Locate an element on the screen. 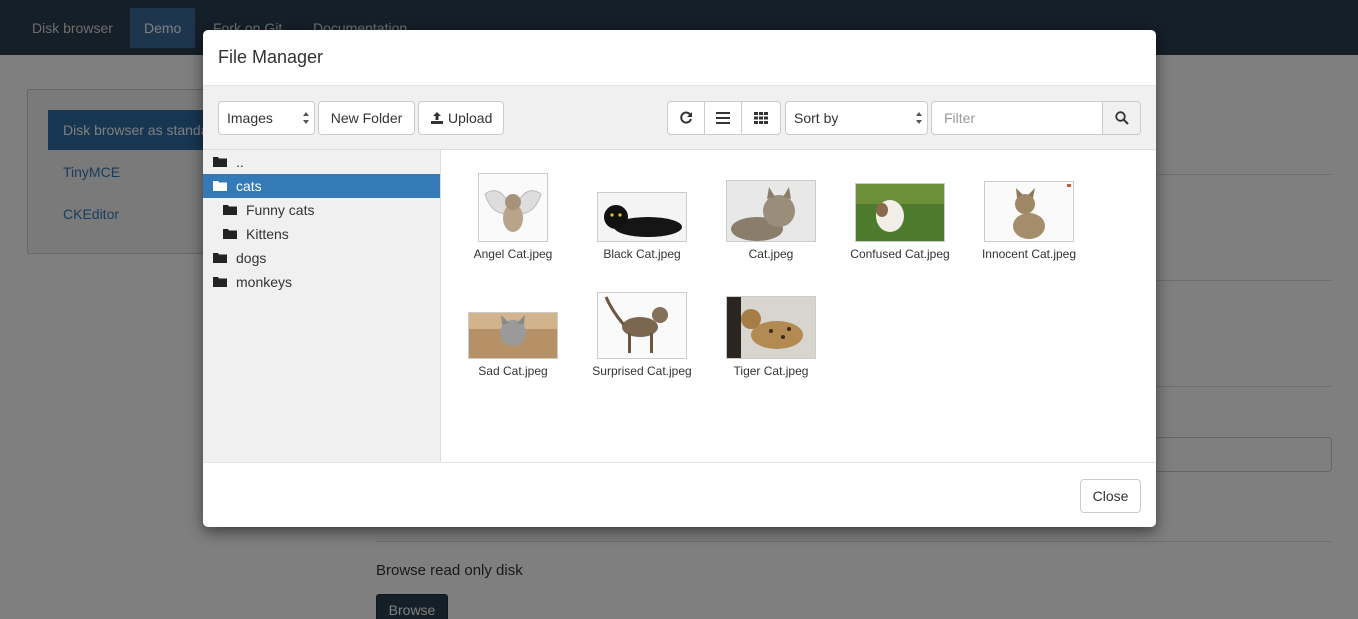 This screenshot has width=1358, height=619. tree-item-label: dogs is located at coordinates (251, 258).